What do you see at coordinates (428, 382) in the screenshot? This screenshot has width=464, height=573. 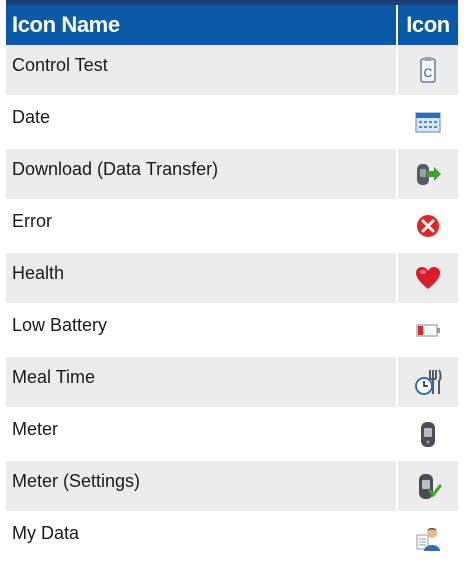 I see `meal-time-icon` at bounding box center [428, 382].